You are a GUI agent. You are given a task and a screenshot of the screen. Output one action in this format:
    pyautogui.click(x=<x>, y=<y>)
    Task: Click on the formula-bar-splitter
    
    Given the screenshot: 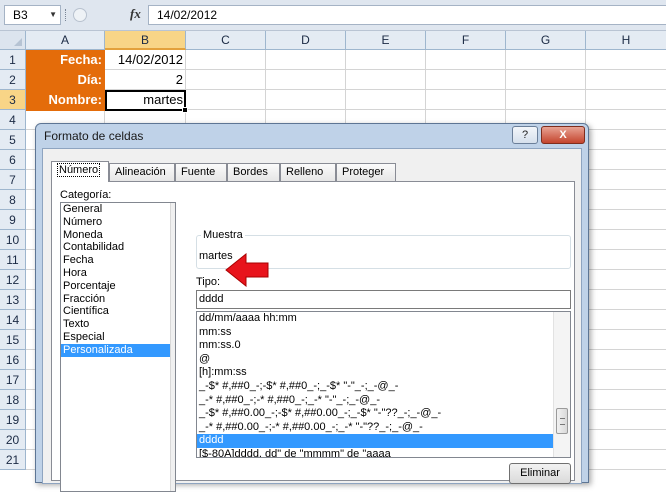 What is the action you would take?
    pyautogui.click(x=66, y=15)
    